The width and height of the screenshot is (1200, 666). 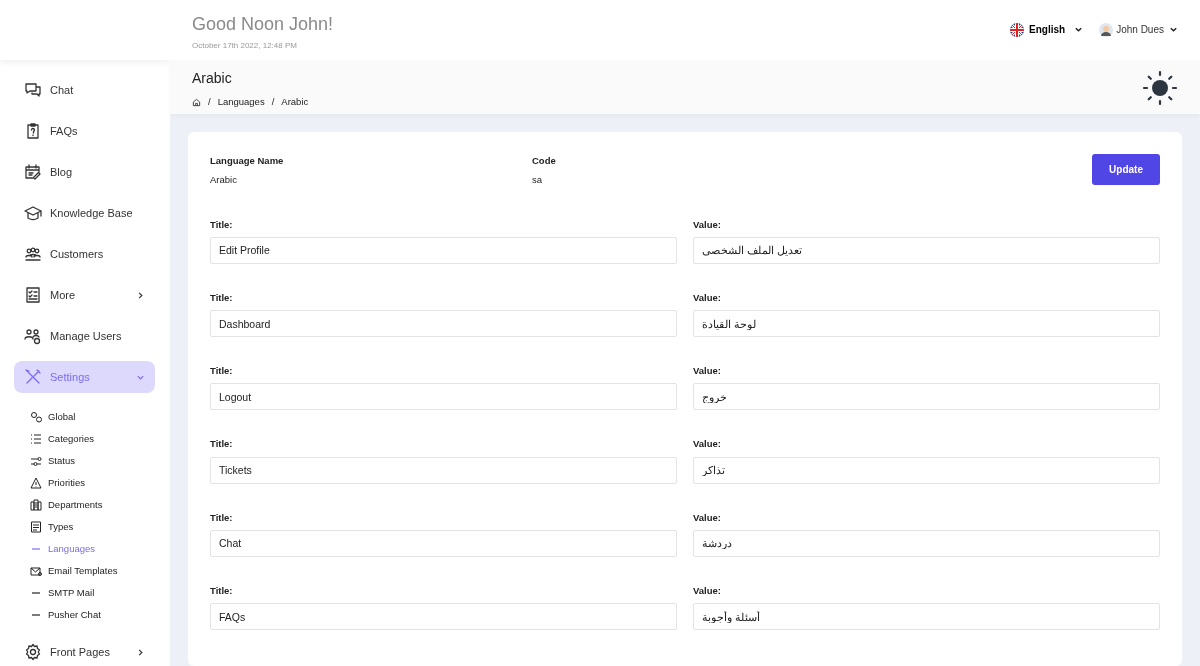 What do you see at coordinates (241, 102) in the screenshot?
I see `breadcrumb-link: Languages` at bounding box center [241, 102].